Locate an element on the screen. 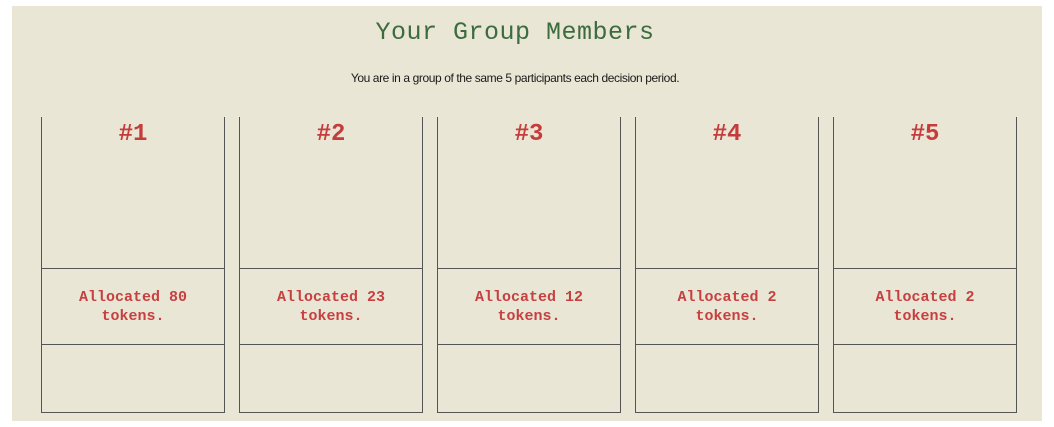 The height and width of the screenshot is (427, 1054). member-number: #4 is located at coordinates (727, 134).